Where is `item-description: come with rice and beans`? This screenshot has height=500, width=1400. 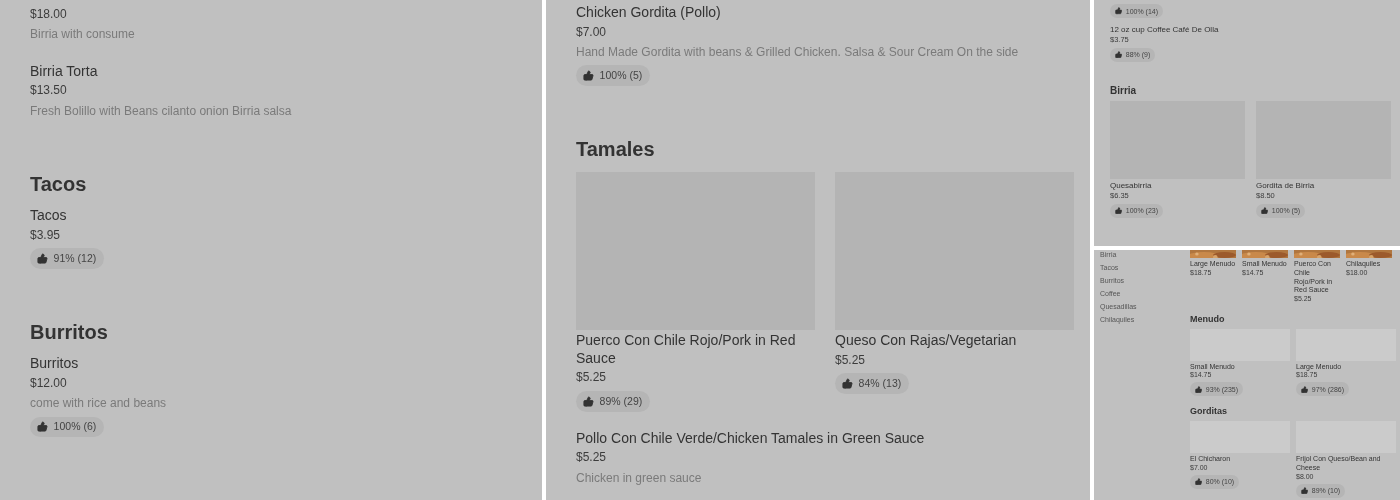
item-description: come with rice and beans is located at coordinates (99, 403).